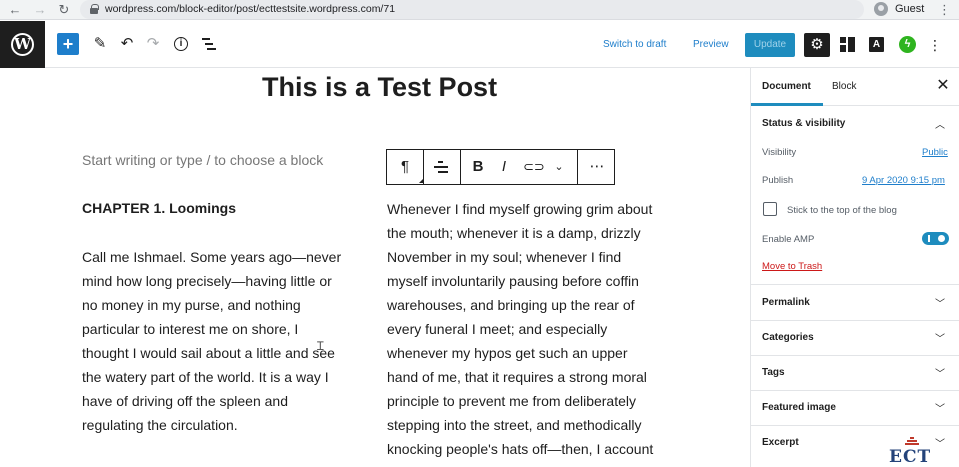 The width and height of the screenshot is (959, 467). Describe the element at coordinates (912, 442) in the screenshot. I see `ect-logo-mark-icon` at that location.